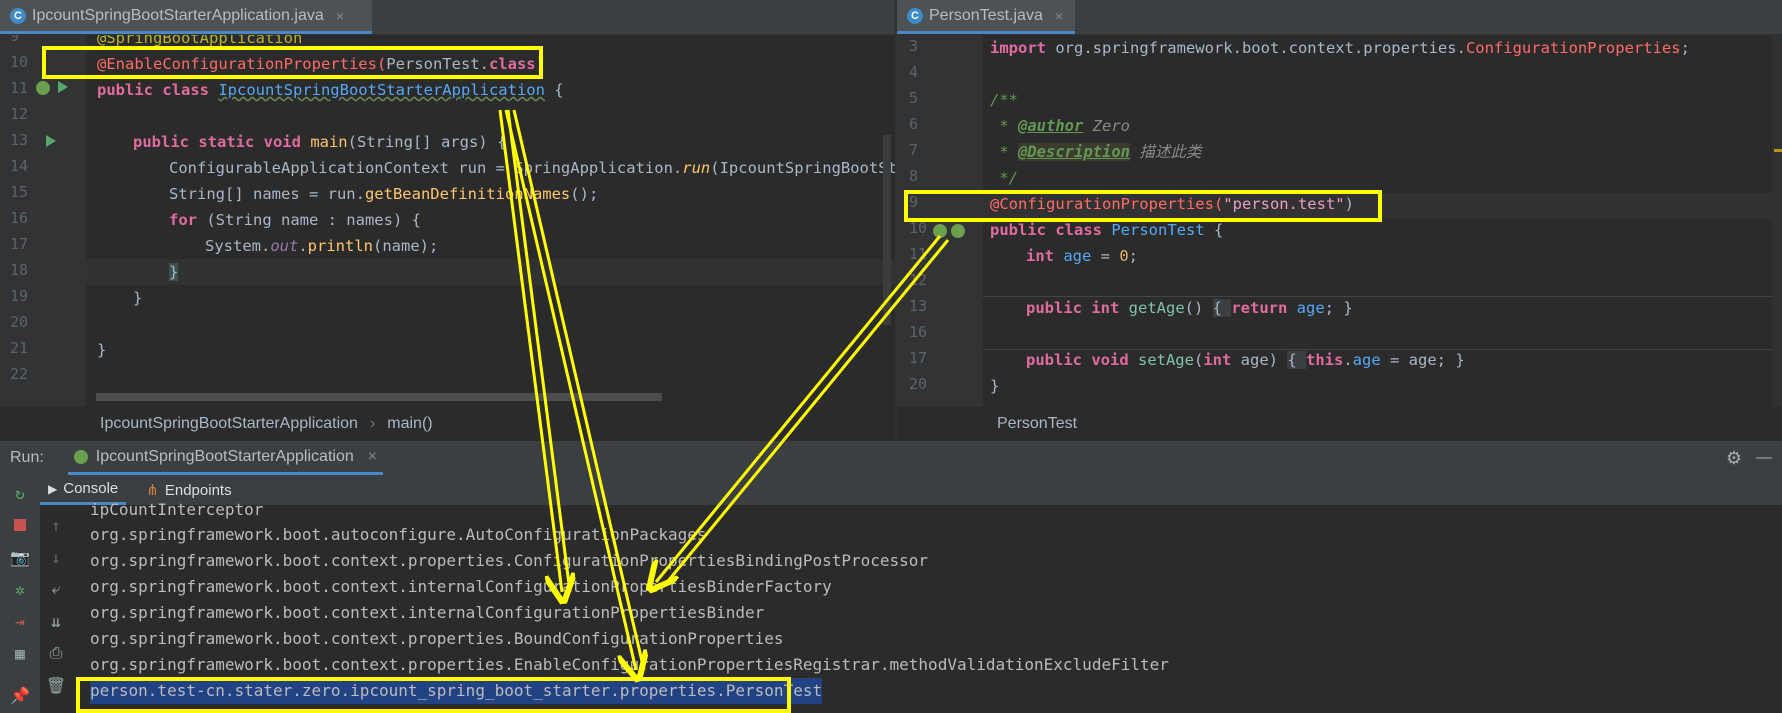 This screenshot has width=1782, height=713. Describe the element at coordinates (534, 350) in the screenshot. I see `arrow-to-binder-factory` at that location.